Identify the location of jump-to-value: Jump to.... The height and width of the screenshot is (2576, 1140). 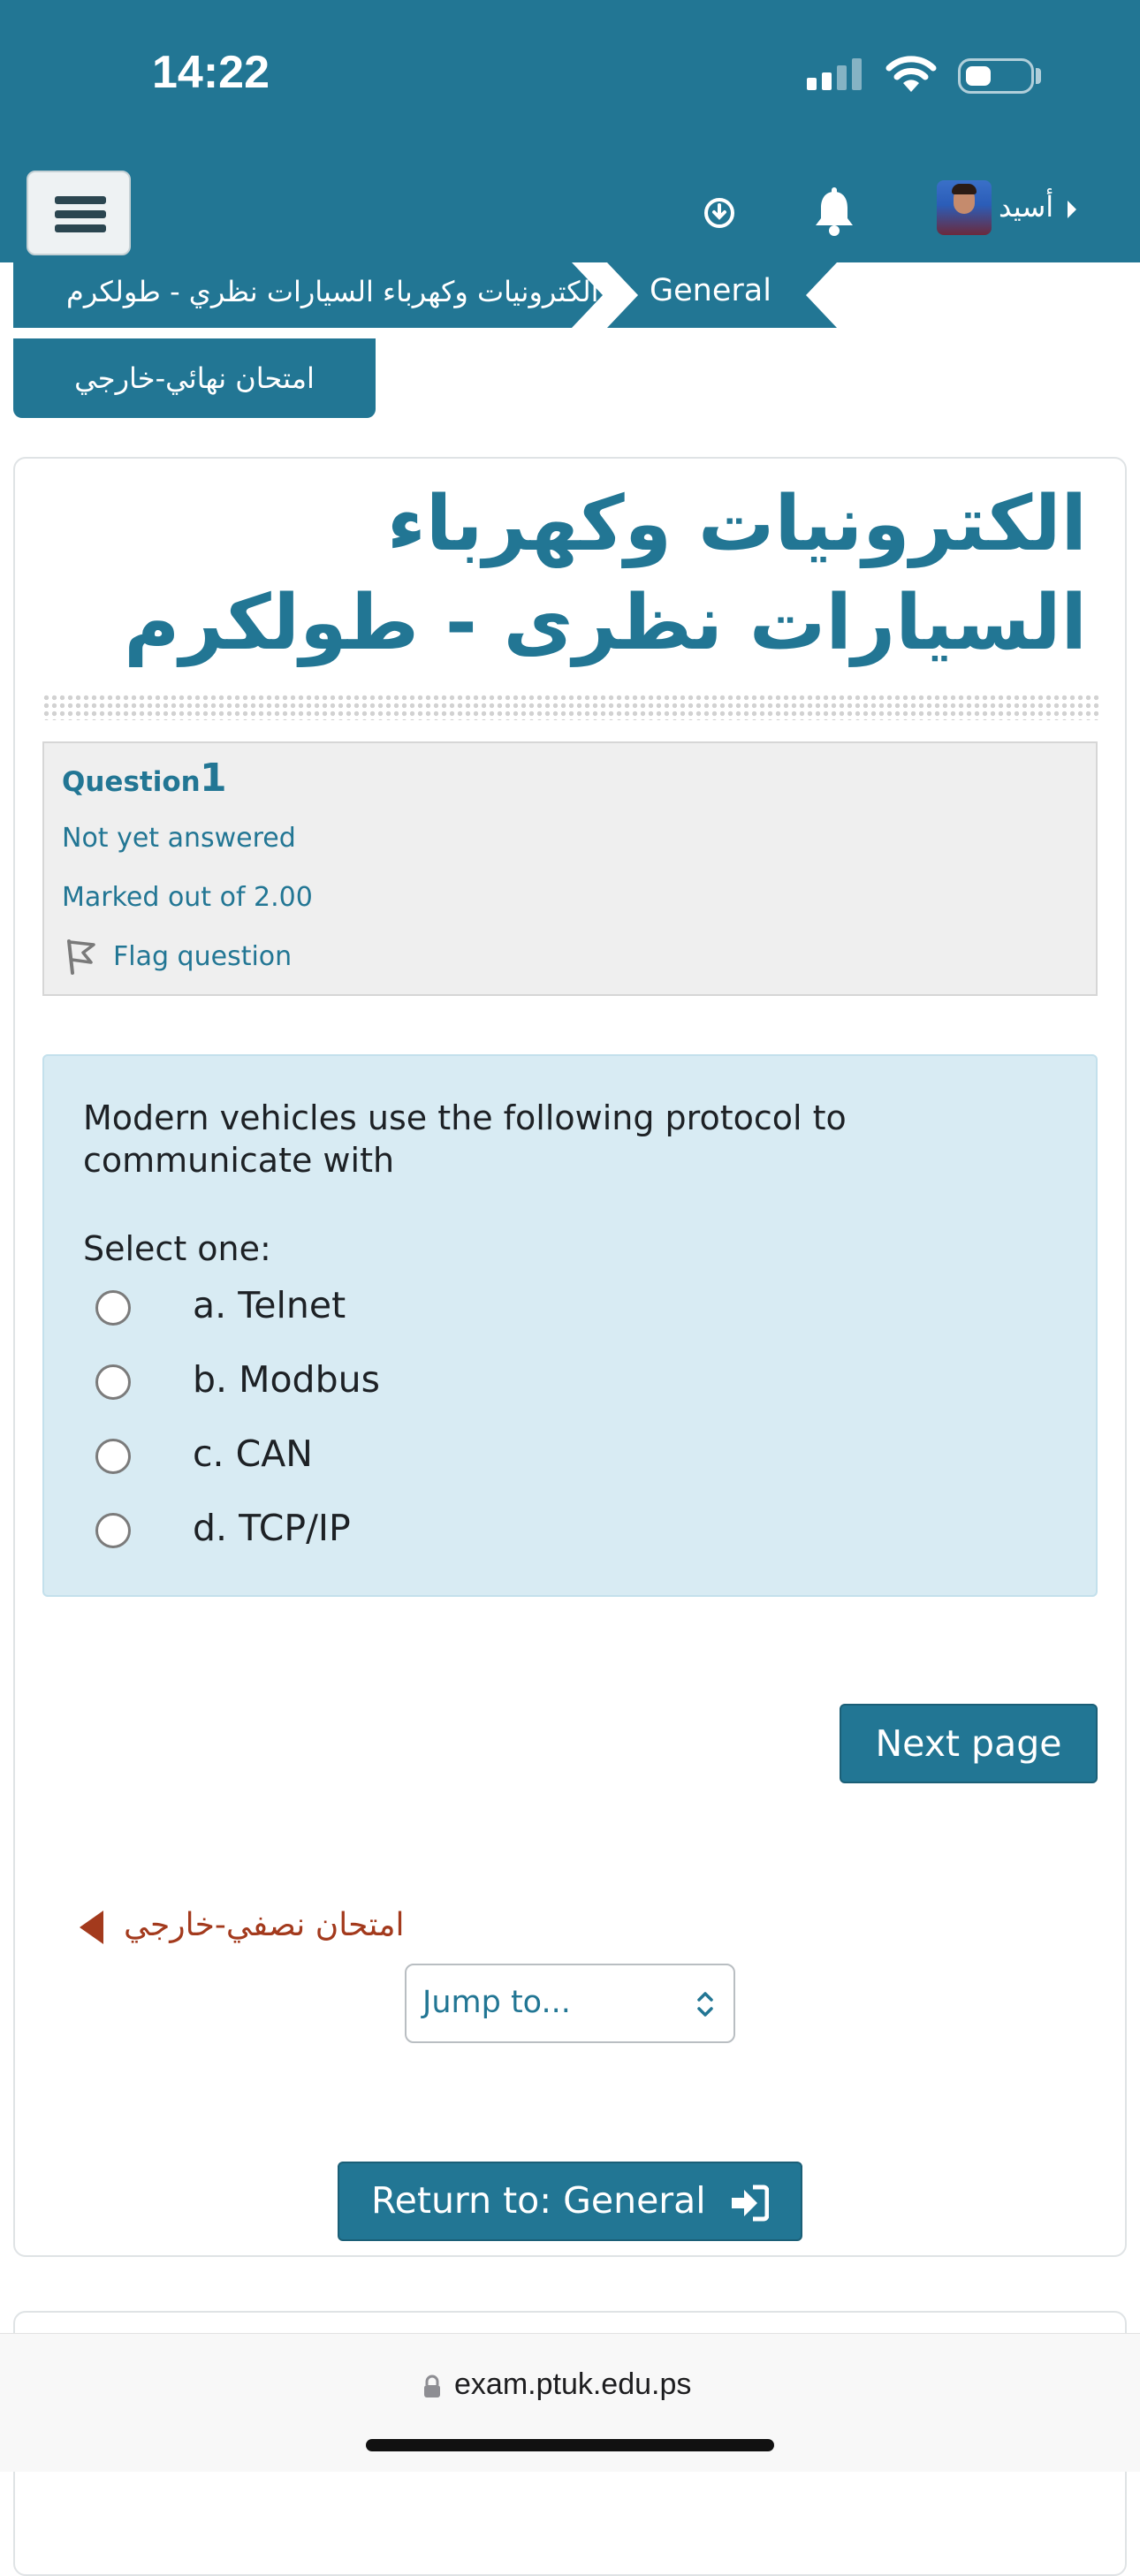
(496, 2002).